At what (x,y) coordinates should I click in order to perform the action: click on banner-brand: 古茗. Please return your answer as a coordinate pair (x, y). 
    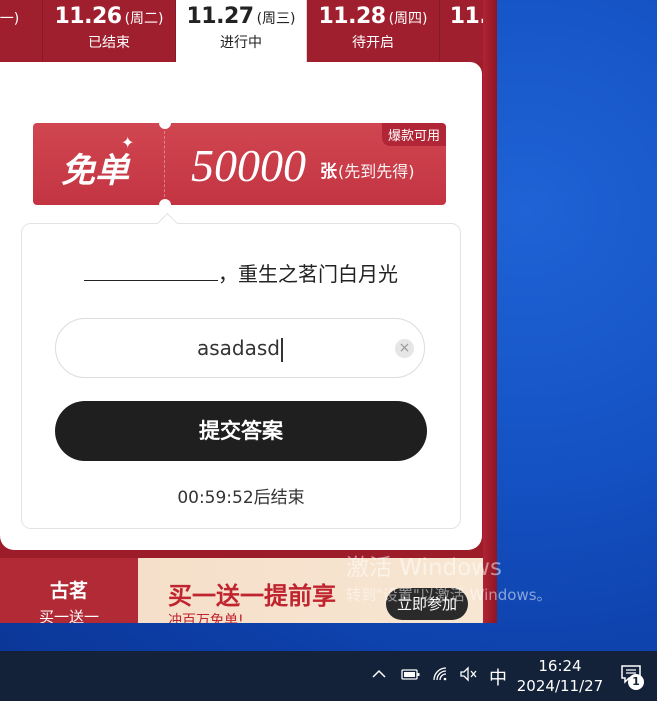
    Looking at the image, I should click on (68, 591).